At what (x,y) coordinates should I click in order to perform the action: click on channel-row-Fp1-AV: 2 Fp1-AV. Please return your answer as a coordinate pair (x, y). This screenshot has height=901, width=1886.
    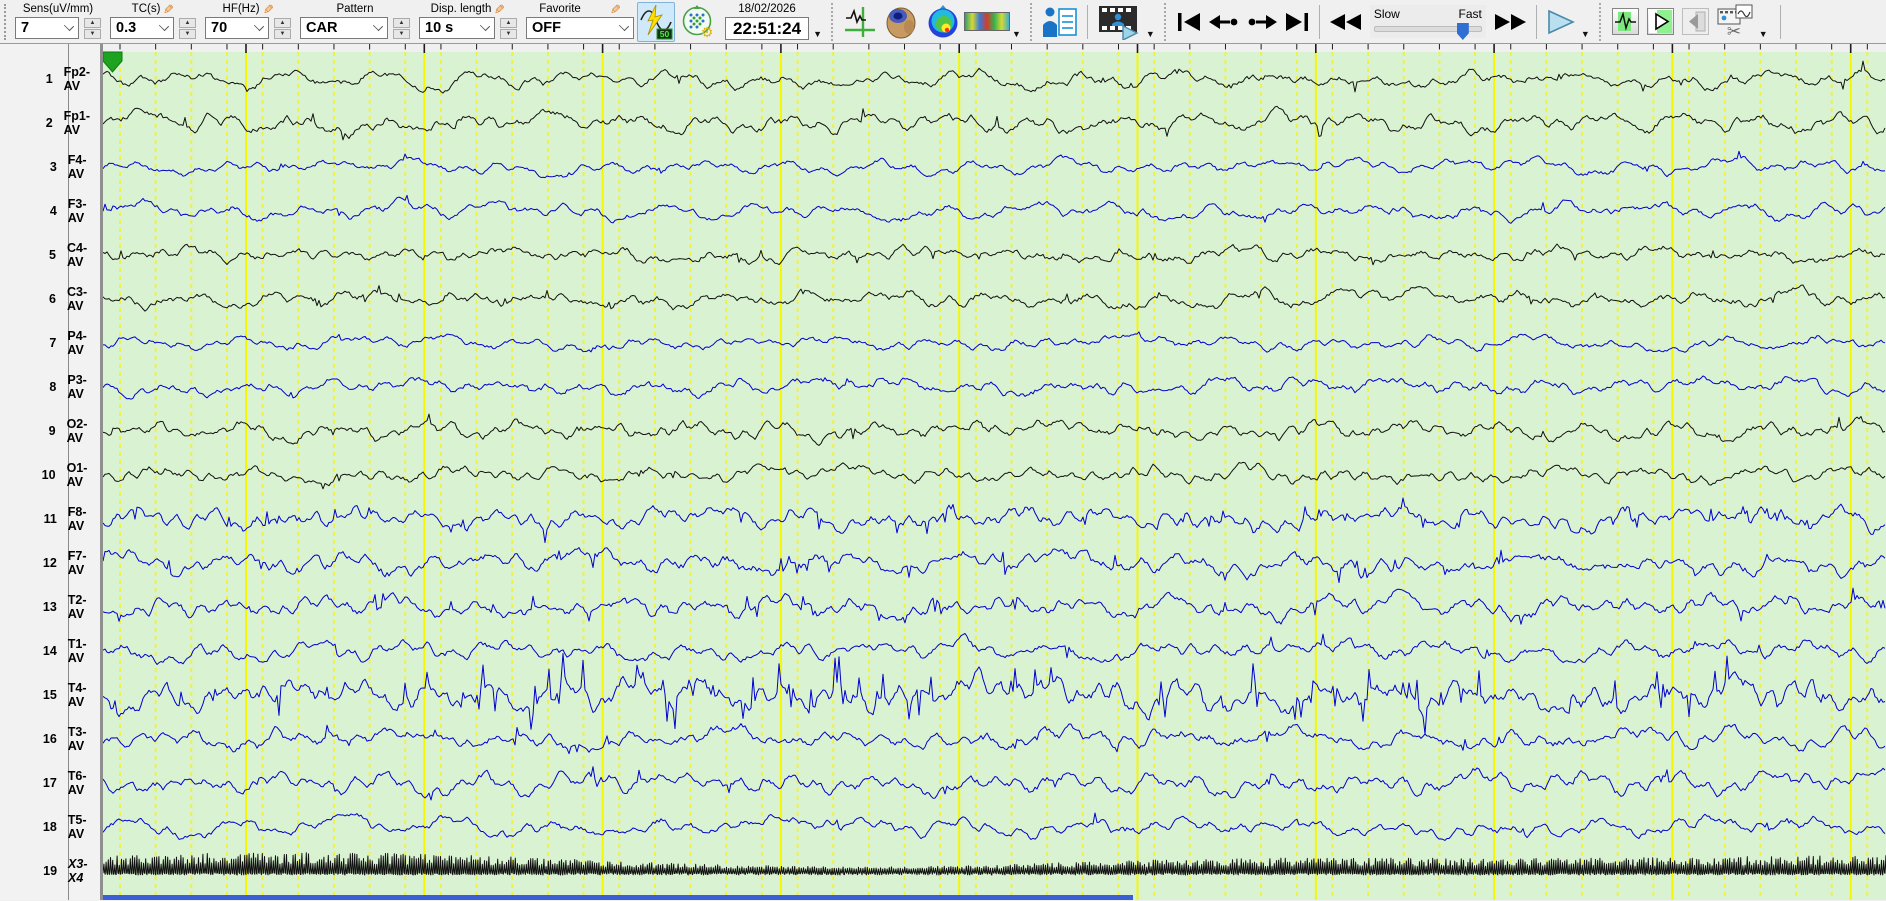
    Looking at the image, I should click on (50, 123).